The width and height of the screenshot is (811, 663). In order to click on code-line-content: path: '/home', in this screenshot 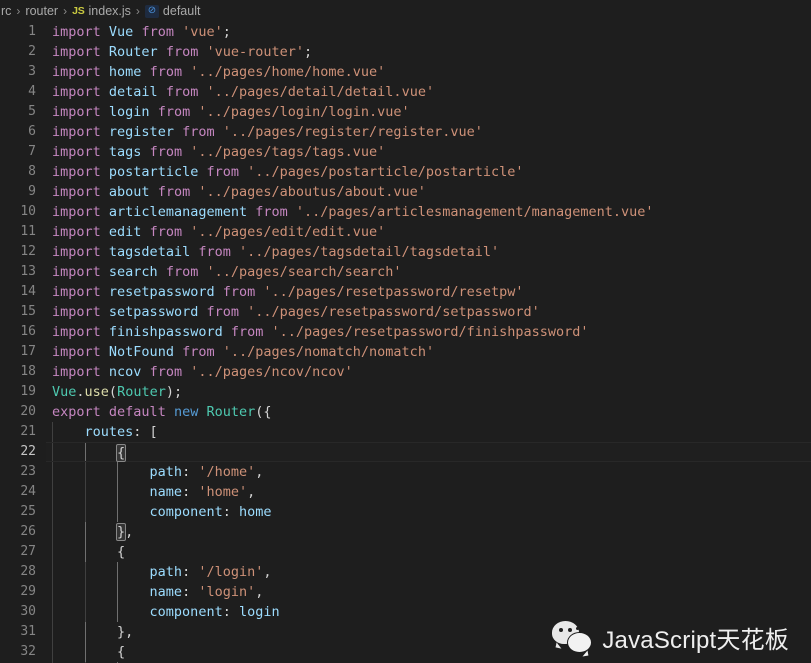, I will do `click(428, 472)`.